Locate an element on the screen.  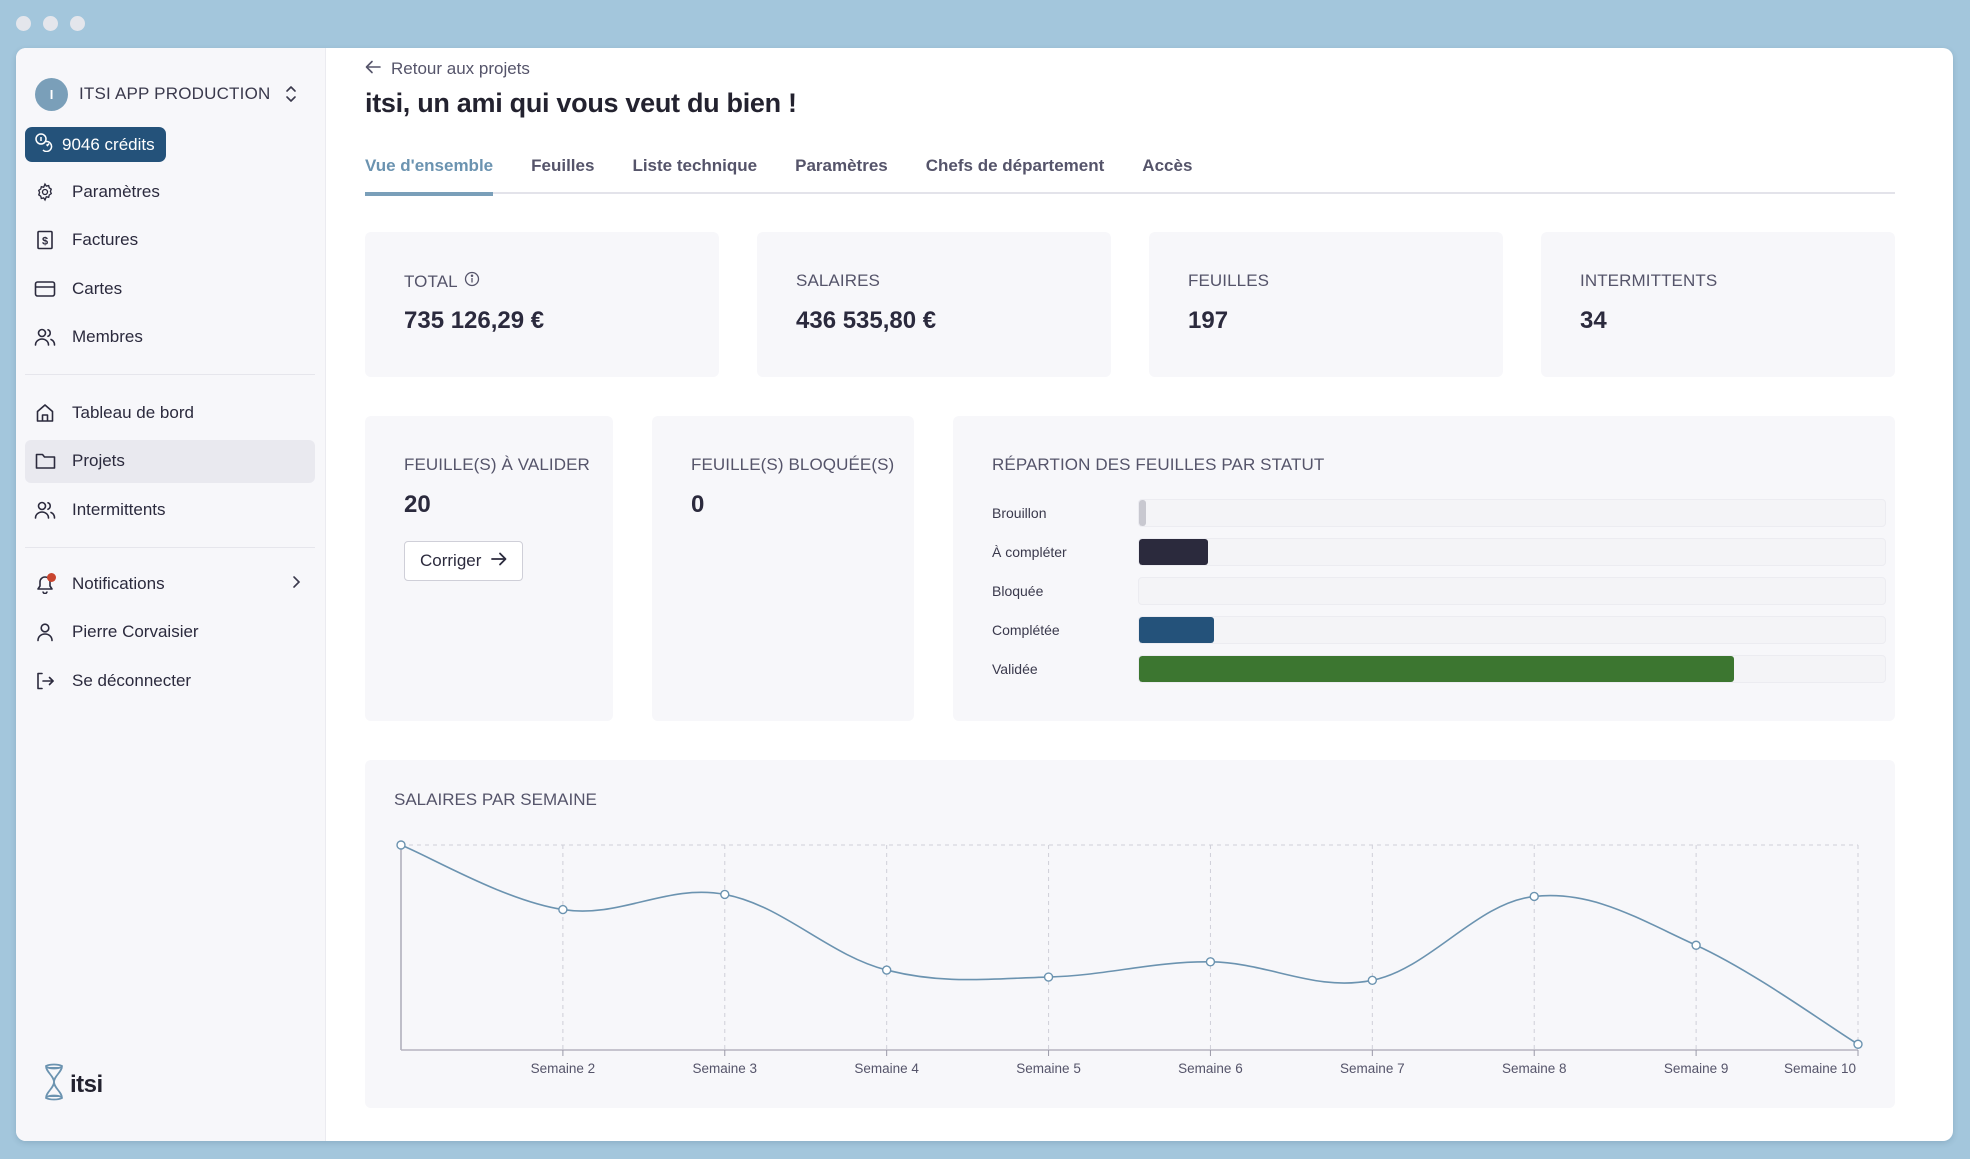
notification-badge is located at coordinates (51, 577).